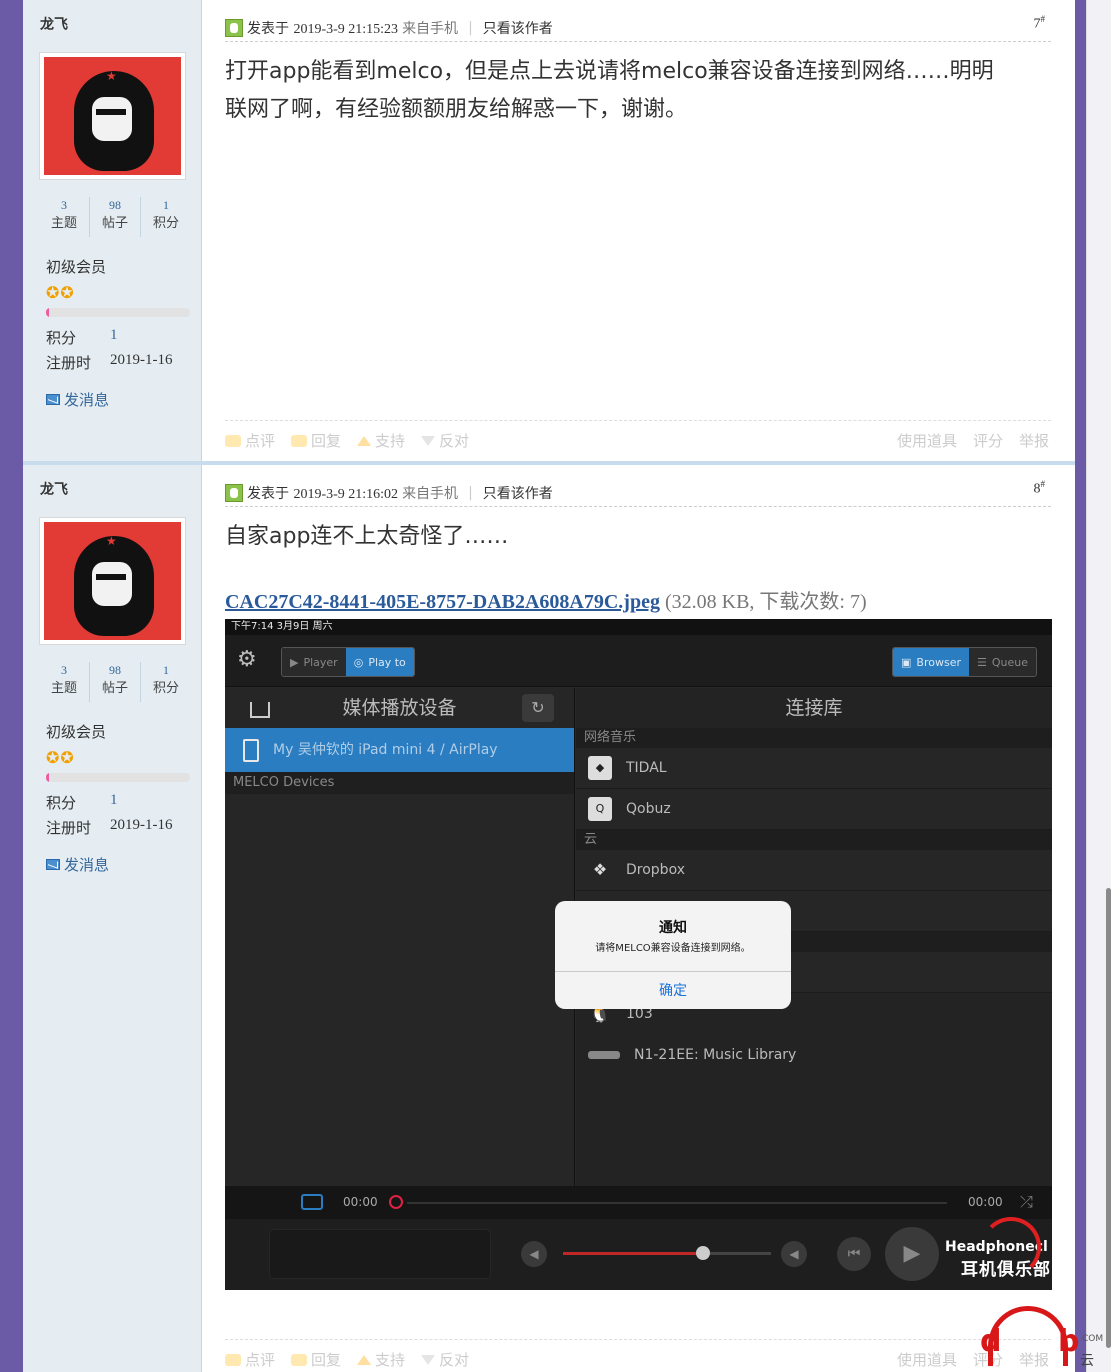  What do you see at coordinates (358, 662) in the screenshot?
I see `cast-icon: ◎` at bounding box center [358, 662].